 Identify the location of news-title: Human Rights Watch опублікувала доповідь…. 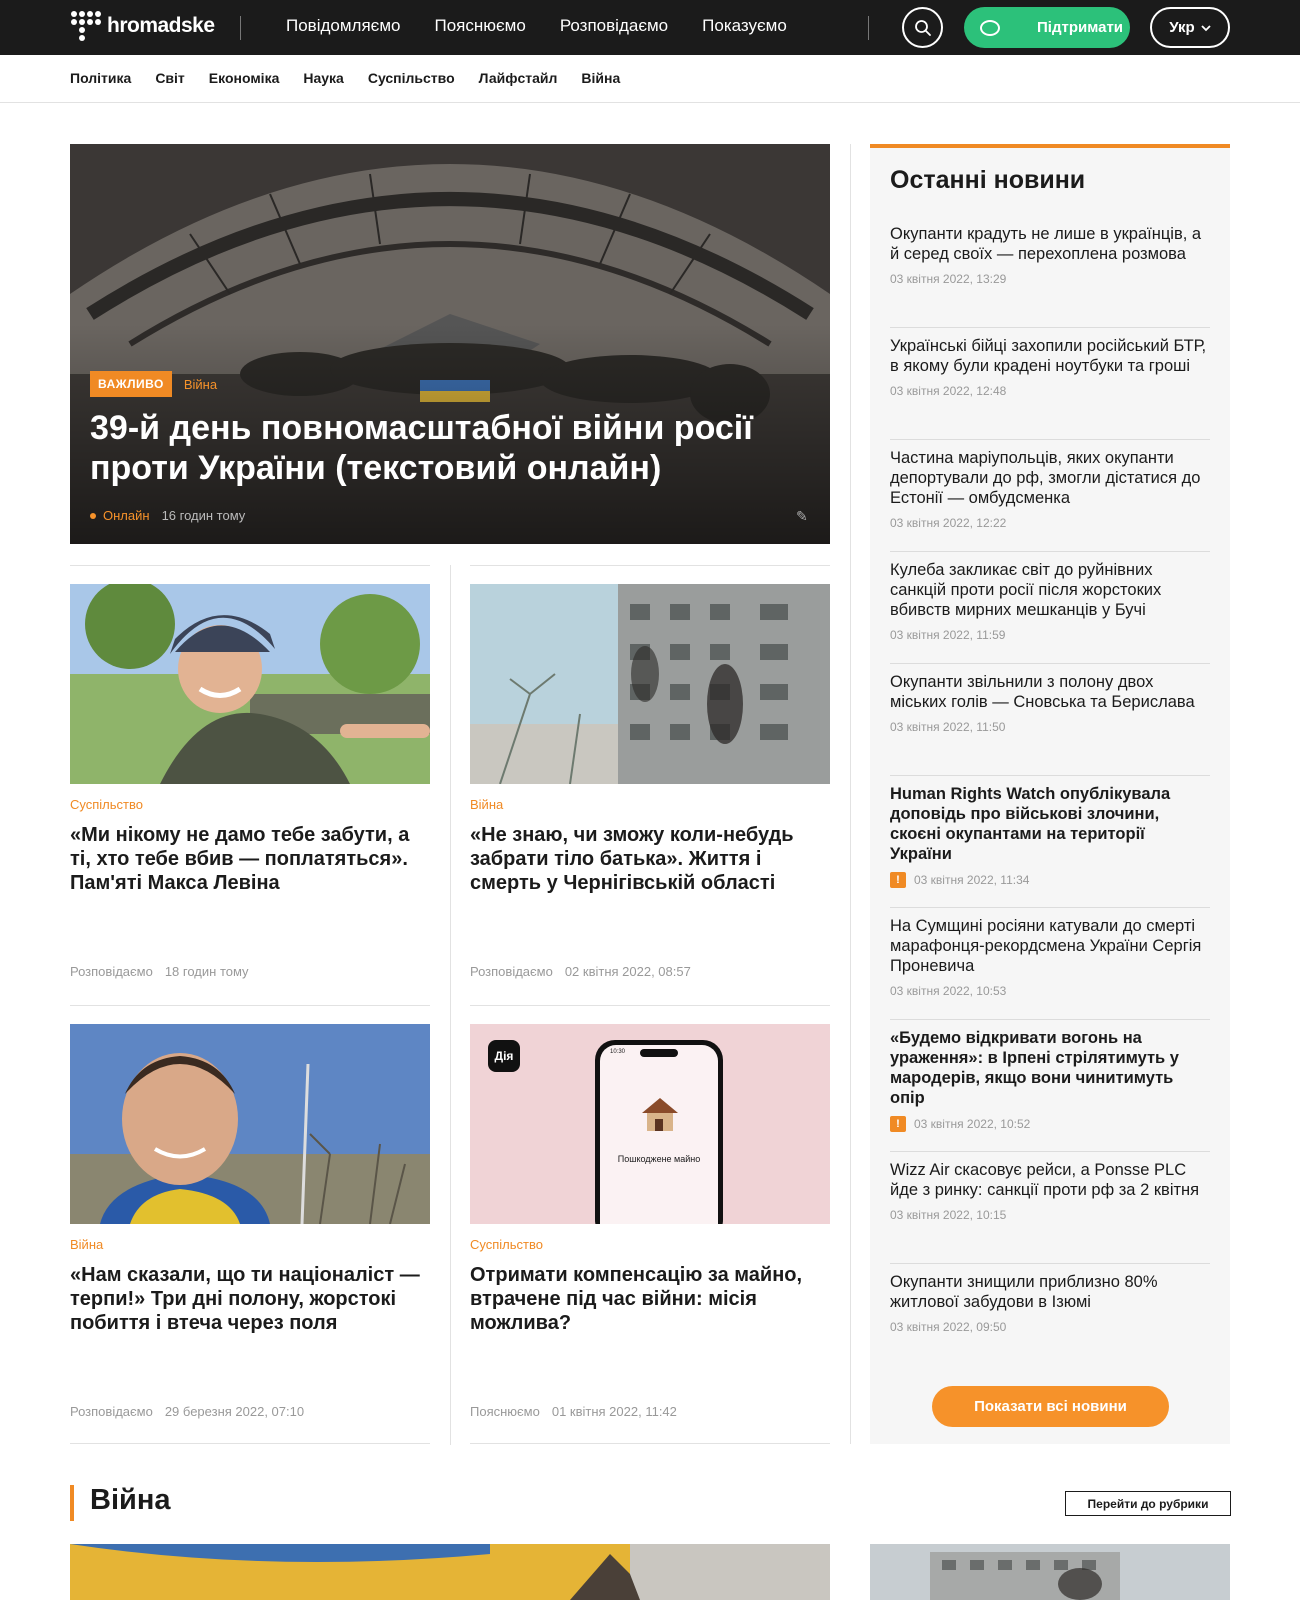
(1050, 824).